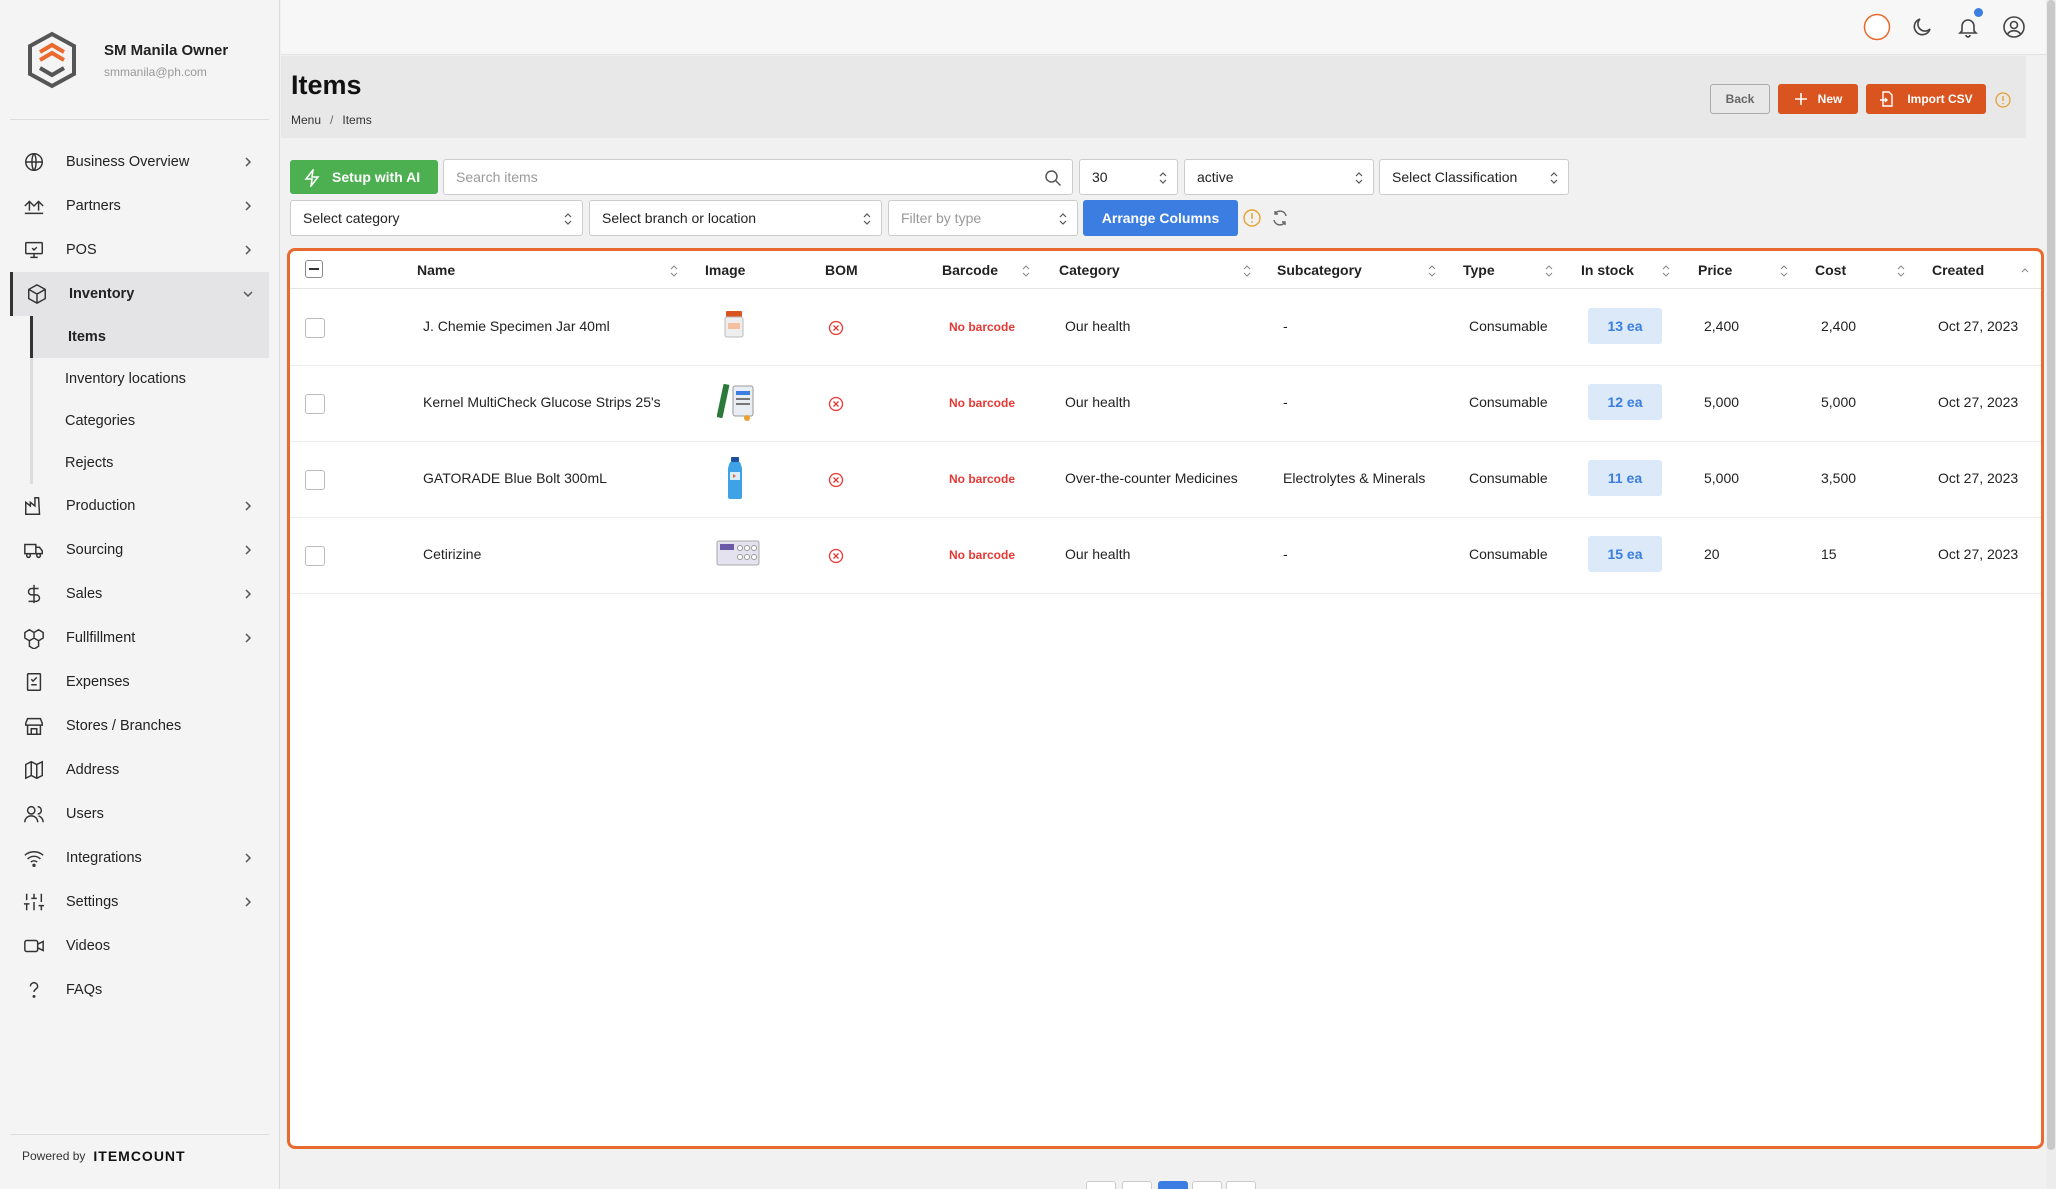 This screenshot has height=1189, width=2056. What do you see at coordinates (738, 553) in the screenshot?
I see `blister-image` at bounding box center [738, 553].